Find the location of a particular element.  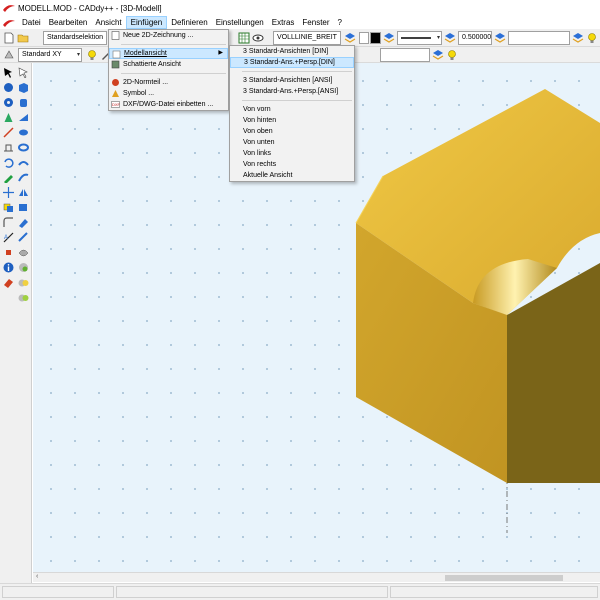

move-icon is located at coordinates (8, 192).